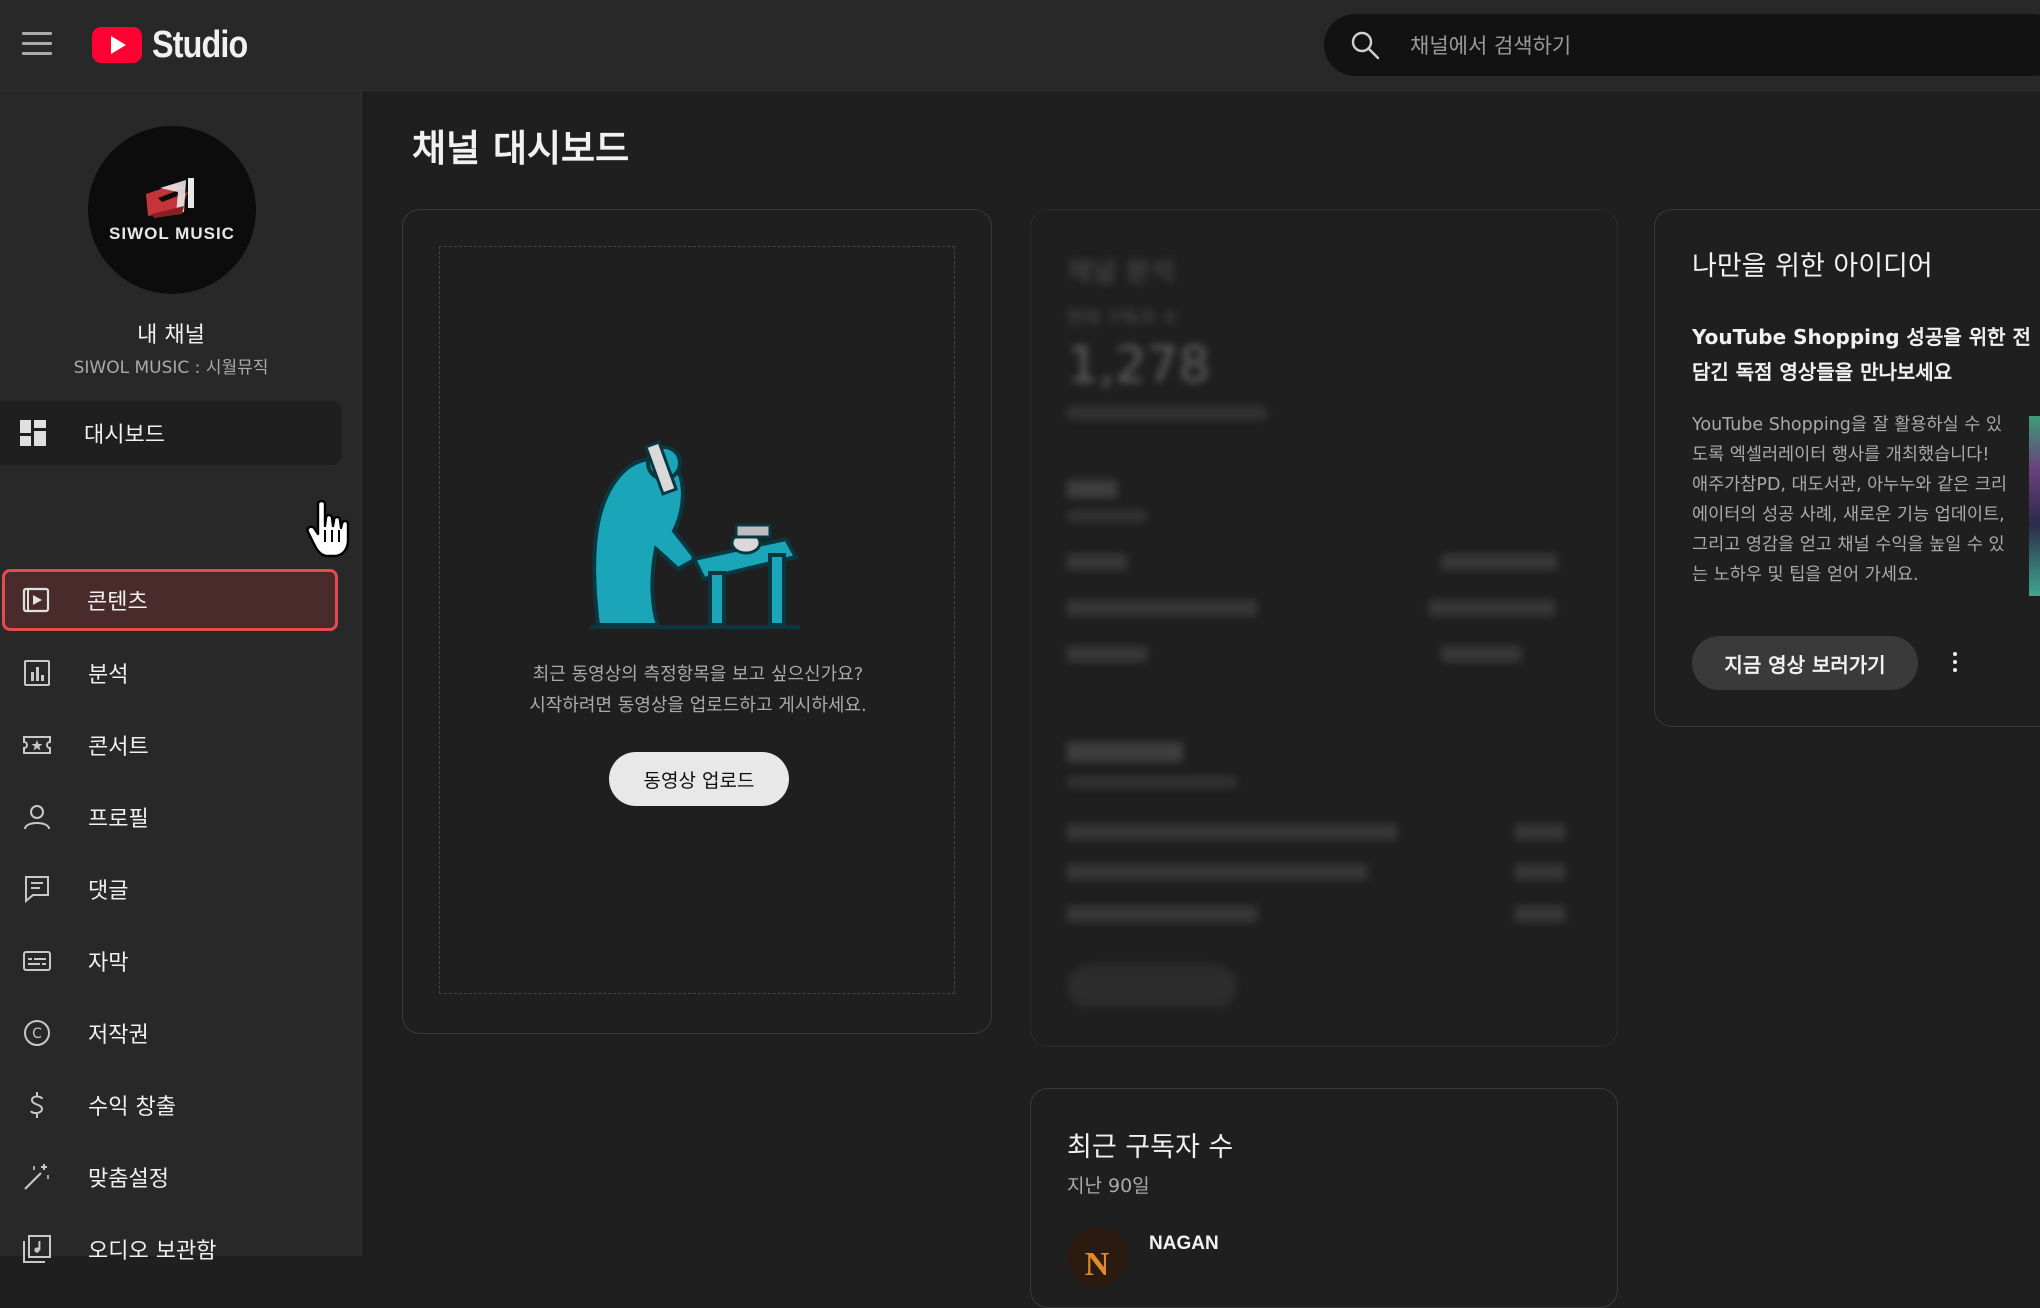 The width and height of the screenshot is (2040, 1308). What do you see at coordinates (173, 889) in the screenshot?
I see `sidebar-item-comments: 댓글` at bounding box center [173, 889].